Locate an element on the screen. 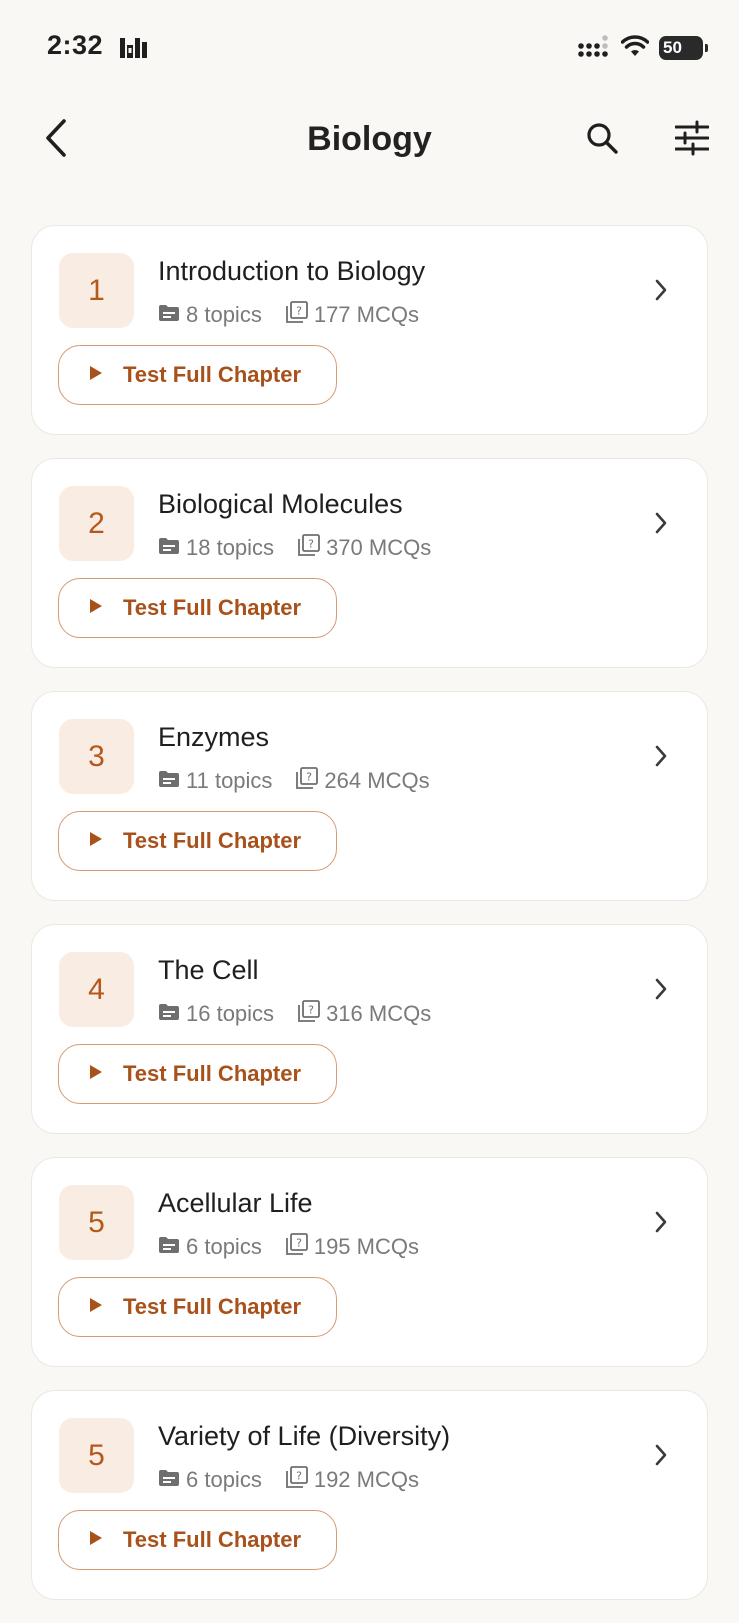 This screenshot has height=1623, width=739. chapter-number-badge: 3 is located at coordinates (96, 756).